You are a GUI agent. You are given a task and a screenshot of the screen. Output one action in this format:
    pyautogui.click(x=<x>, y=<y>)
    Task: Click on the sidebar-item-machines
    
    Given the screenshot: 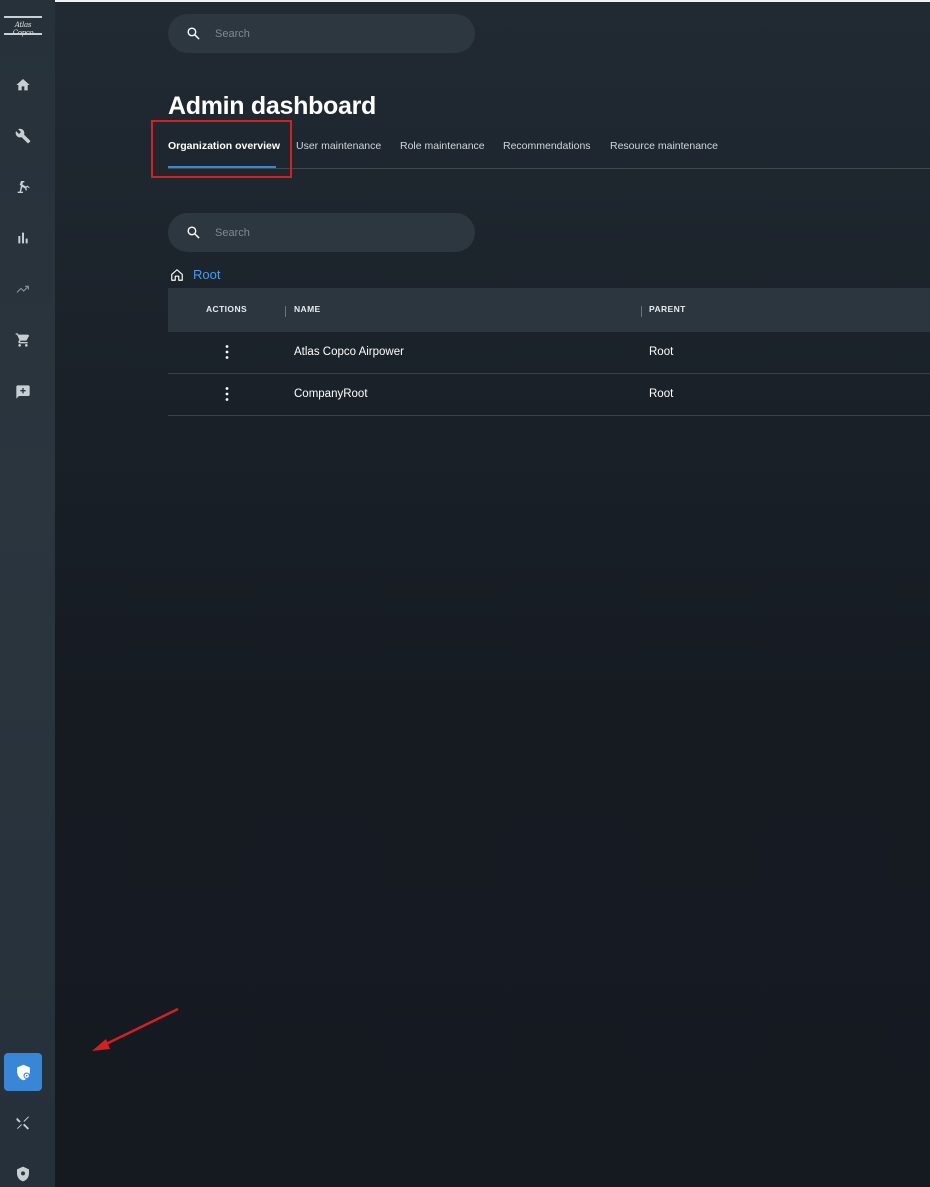 What is the action you would take?
    pyautogui.click(x=23, y=187)
    